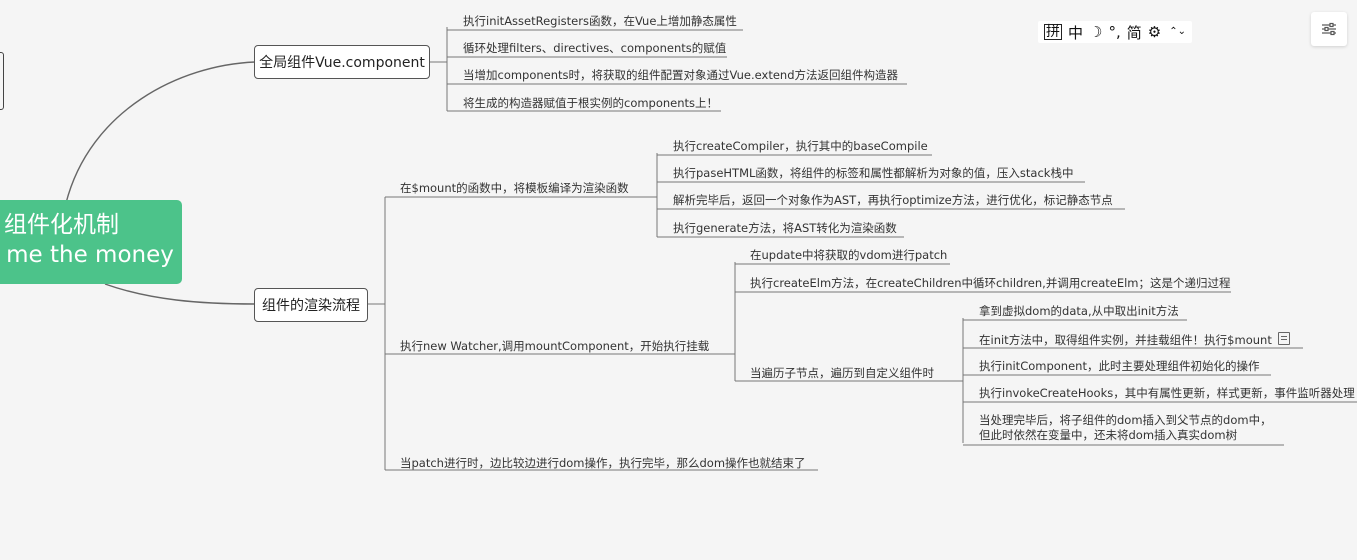 This screenshot has width=1357, height=560. Describe the element at coordinates (800, 146) in the screenshot. I see `subtopic-create-compiler: 执行createCompiler，执行其中的baseCompile` at that location.